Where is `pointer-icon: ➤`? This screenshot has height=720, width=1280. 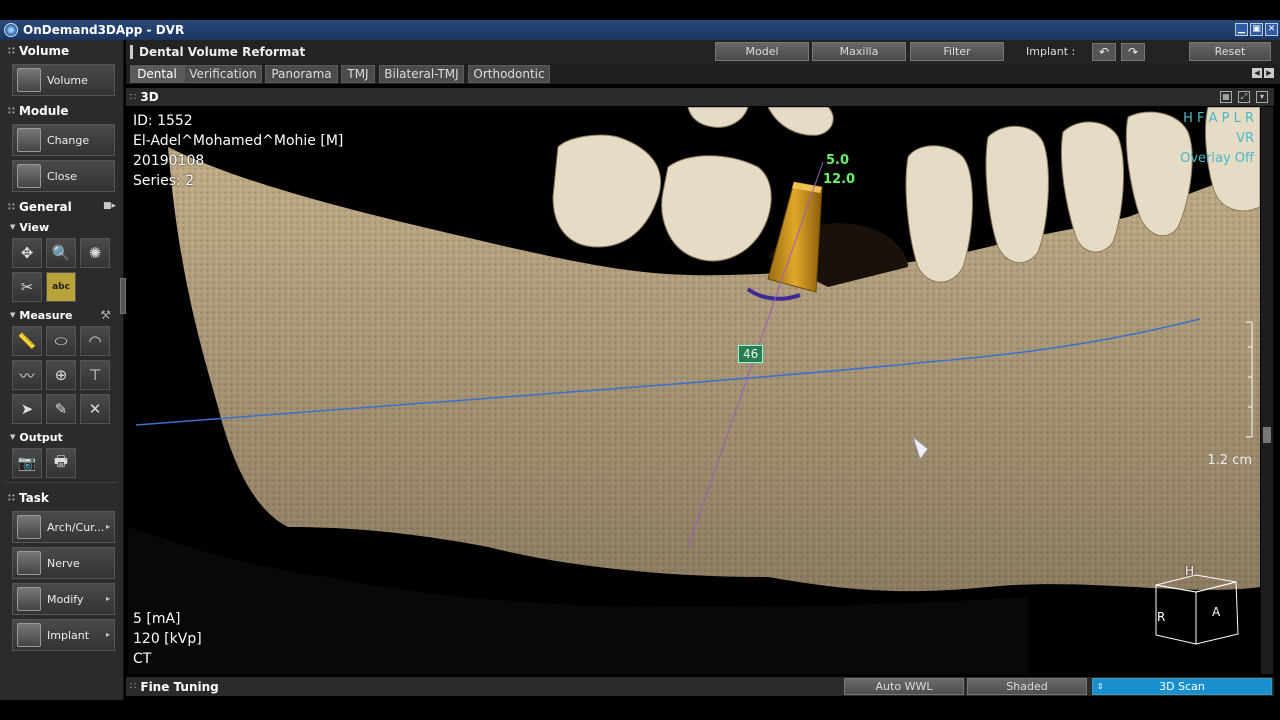
pointer-icon: ➤ is located at coordinates (27, 409).